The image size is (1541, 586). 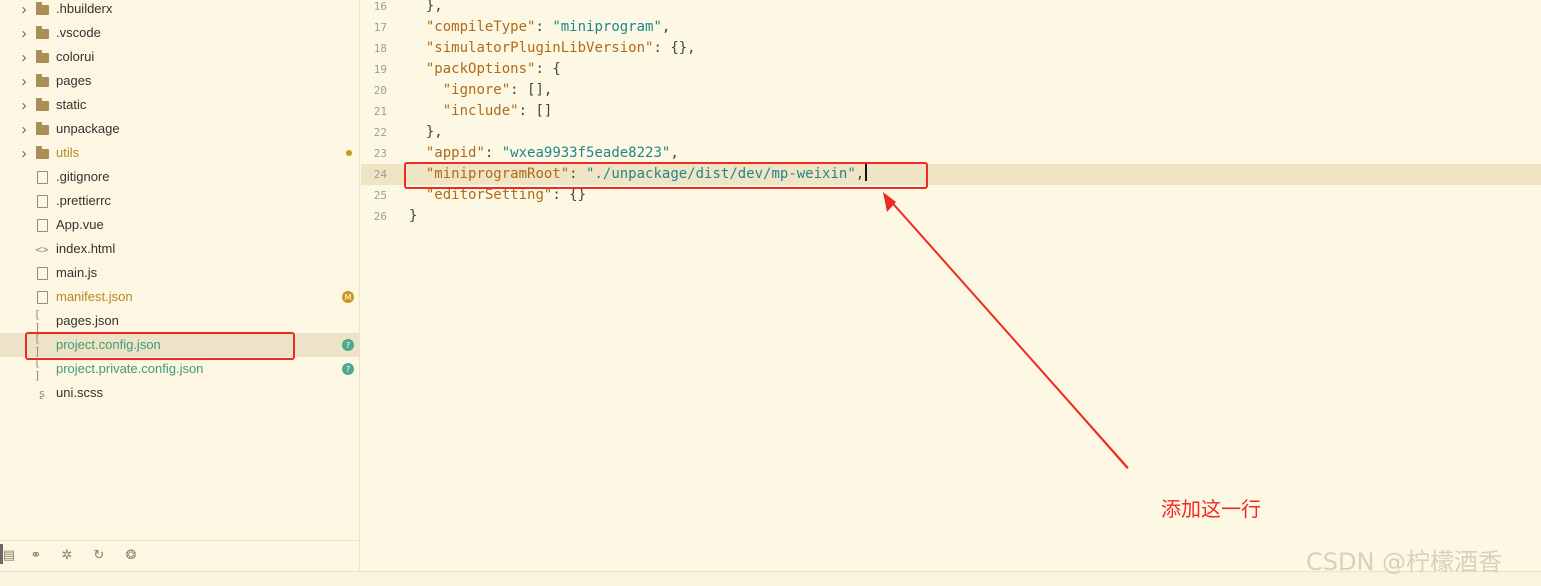 What do you see at coordinates (179, 33) in the screenshot?
I see `tree-folder: › .vscode` at bounding box center [179, 33].